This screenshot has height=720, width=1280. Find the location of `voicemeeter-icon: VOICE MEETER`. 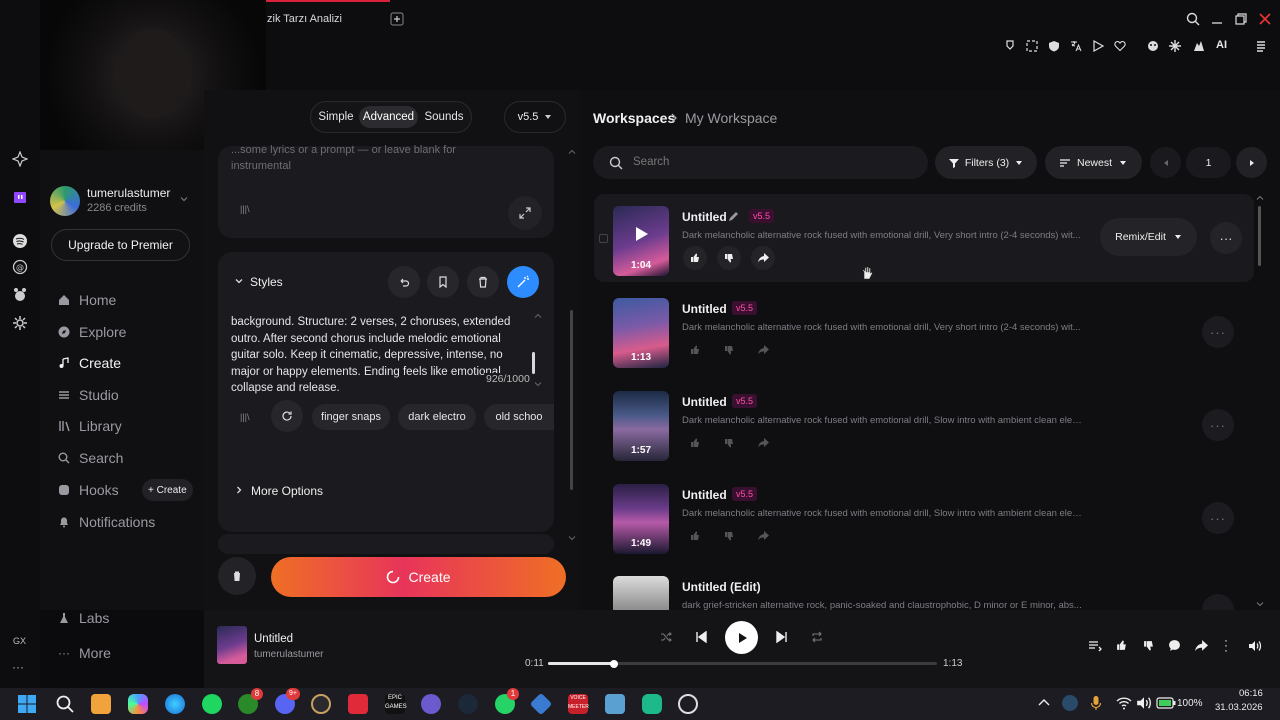

voicemeeter-icon: VOICE MEETER is located at coordinates (578, 704).